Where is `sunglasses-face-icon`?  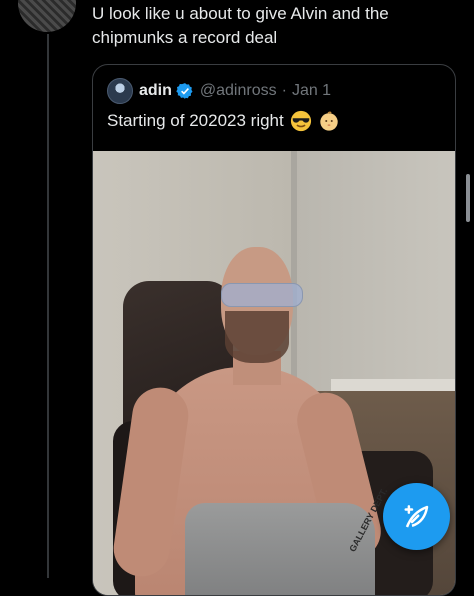
sunglasses-face-icon is located at coordinates (300, 121).